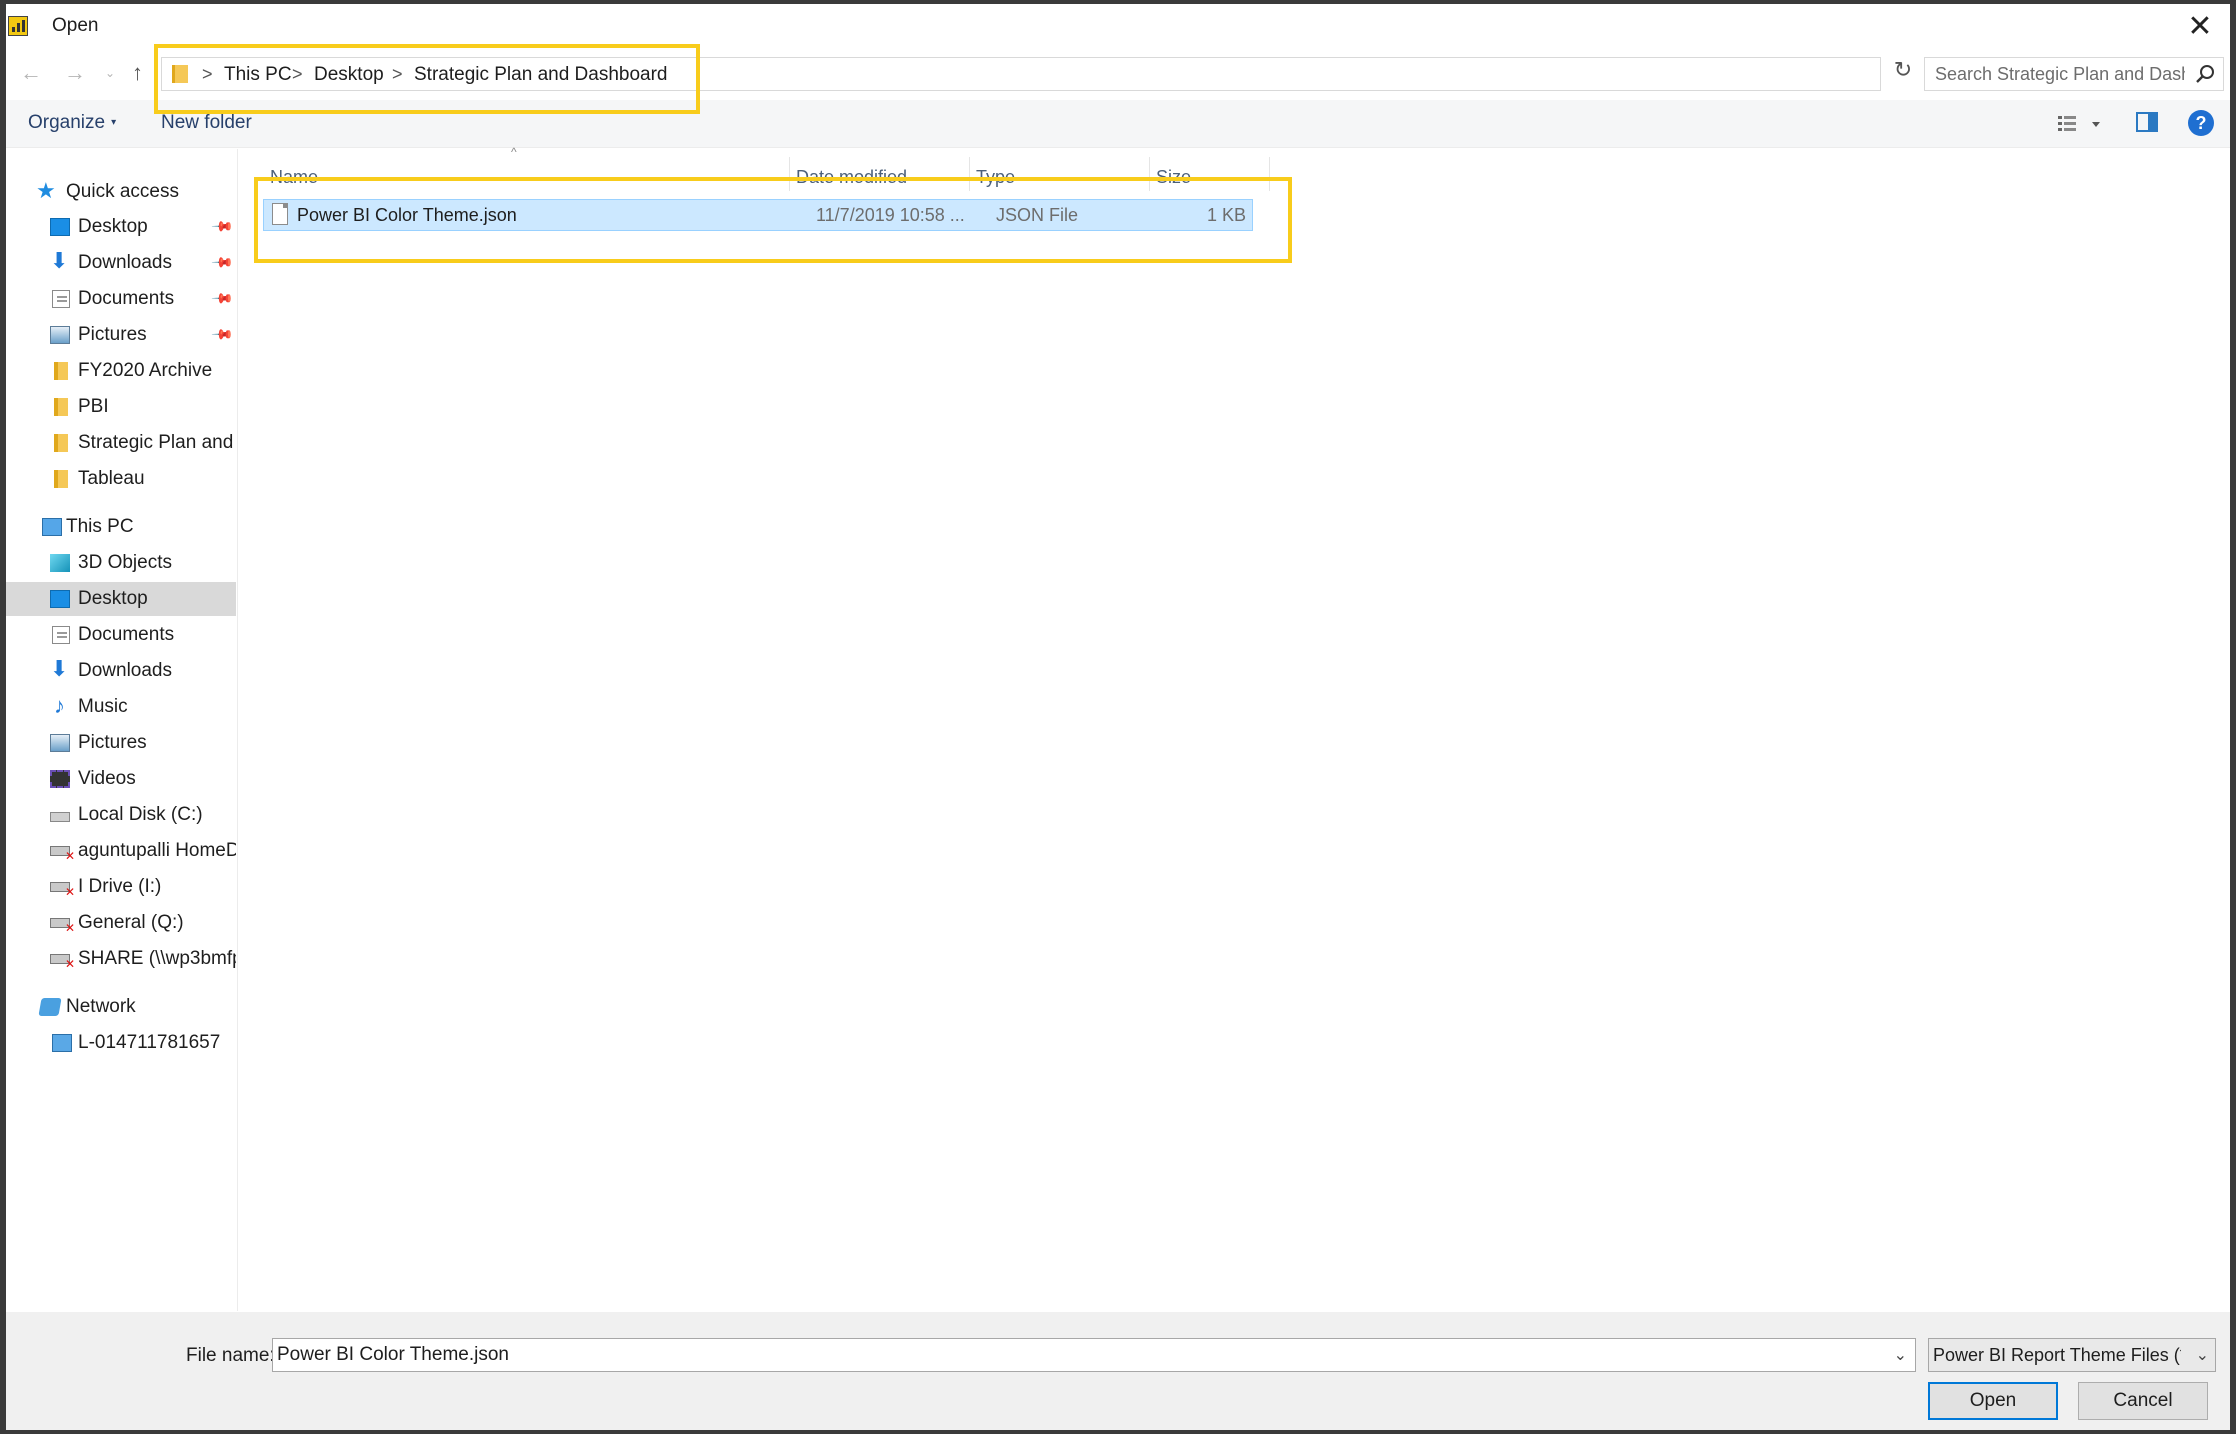 The height and width of the screenshot is (1434, 2236). What do you see at coordinates (126, 634) in the screenshot?
I see `sidebar-item-label: Documents` at bounding box center [126, 634].